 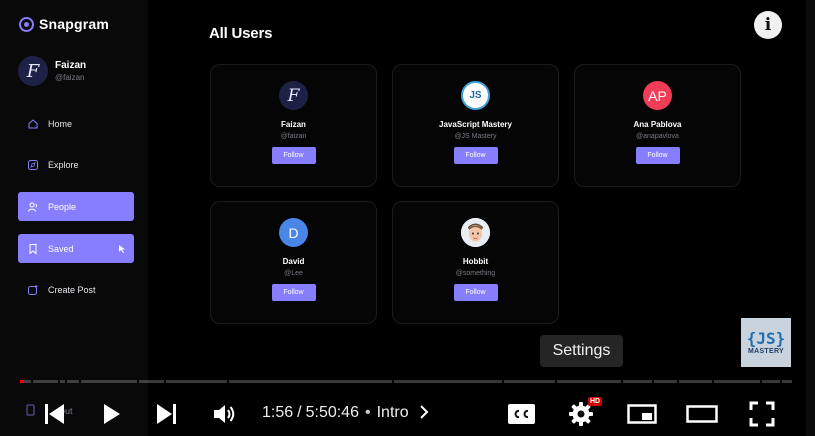 What do you see at coordinates (657, 95) in the screenshot?
I see `avatar: AP` at bounding box center [657, 95].